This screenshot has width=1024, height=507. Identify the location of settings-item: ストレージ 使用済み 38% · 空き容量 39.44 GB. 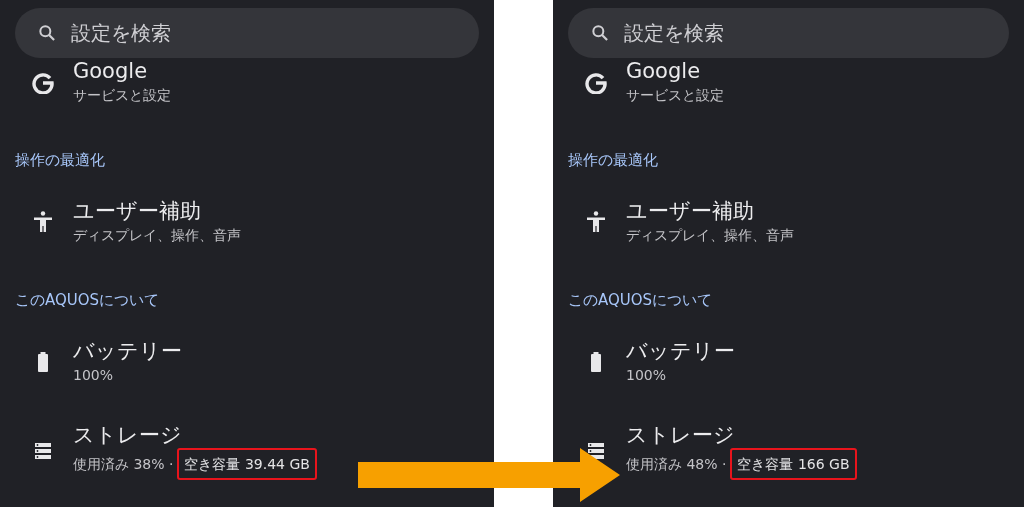
(166, 451).